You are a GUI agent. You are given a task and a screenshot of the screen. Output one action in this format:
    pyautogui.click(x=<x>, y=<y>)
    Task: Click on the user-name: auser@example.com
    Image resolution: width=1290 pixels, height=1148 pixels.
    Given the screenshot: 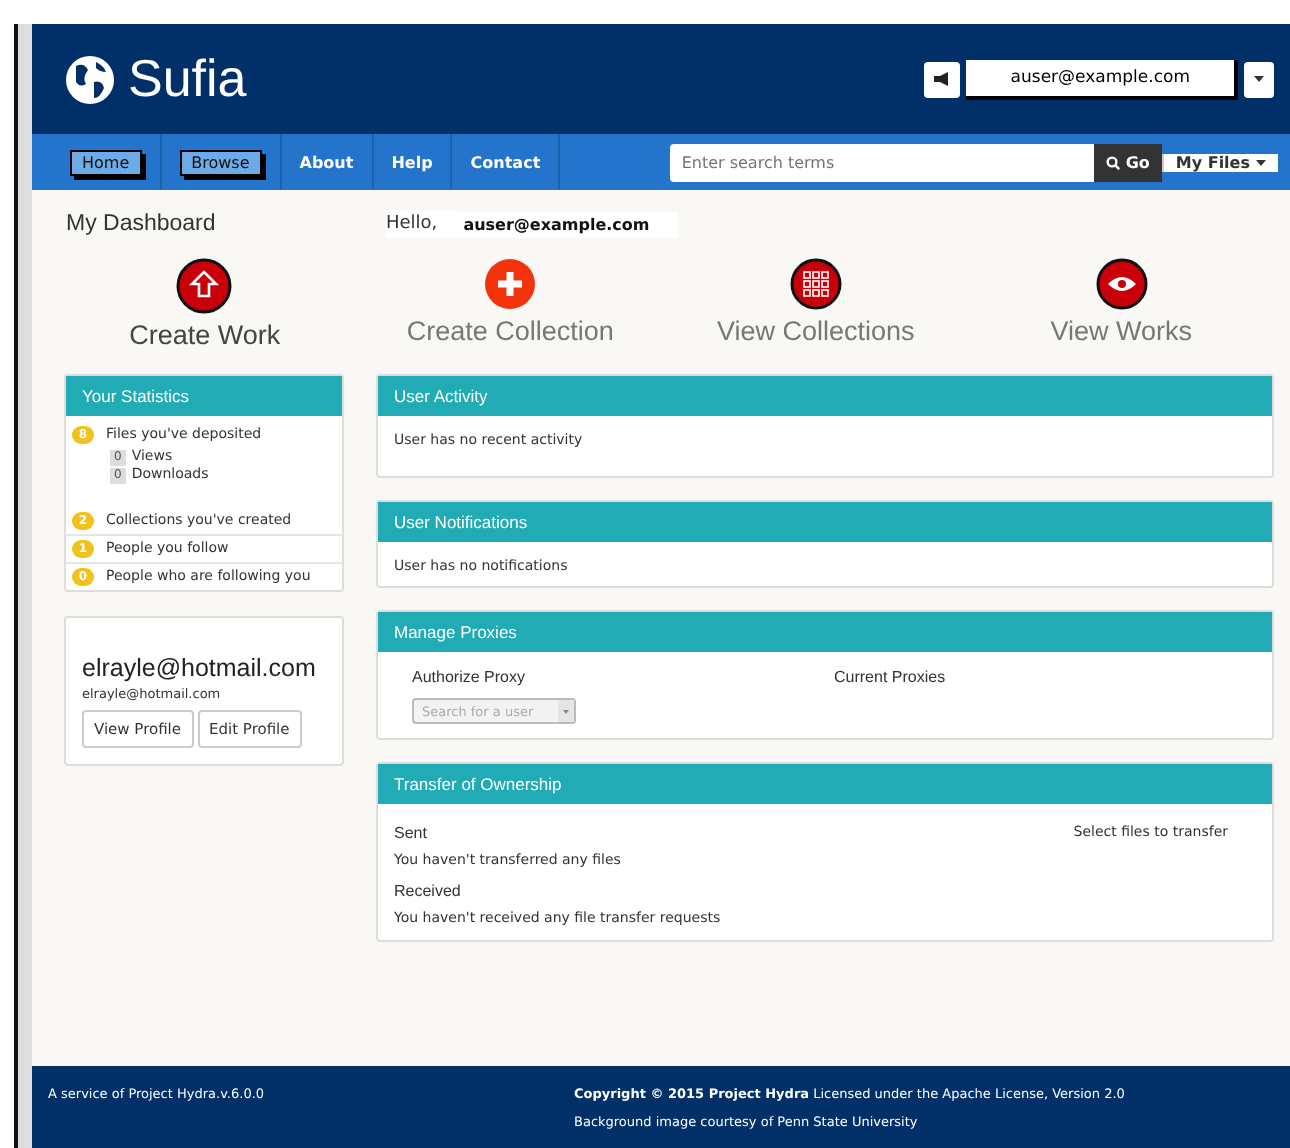 What is the action you would take?
    pyautogui.click(x=567, y=224)
    